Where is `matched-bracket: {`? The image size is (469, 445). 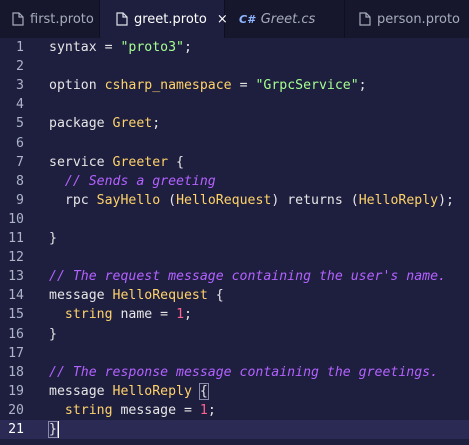
matched-bracket: { is located at coordinates (203, 391).